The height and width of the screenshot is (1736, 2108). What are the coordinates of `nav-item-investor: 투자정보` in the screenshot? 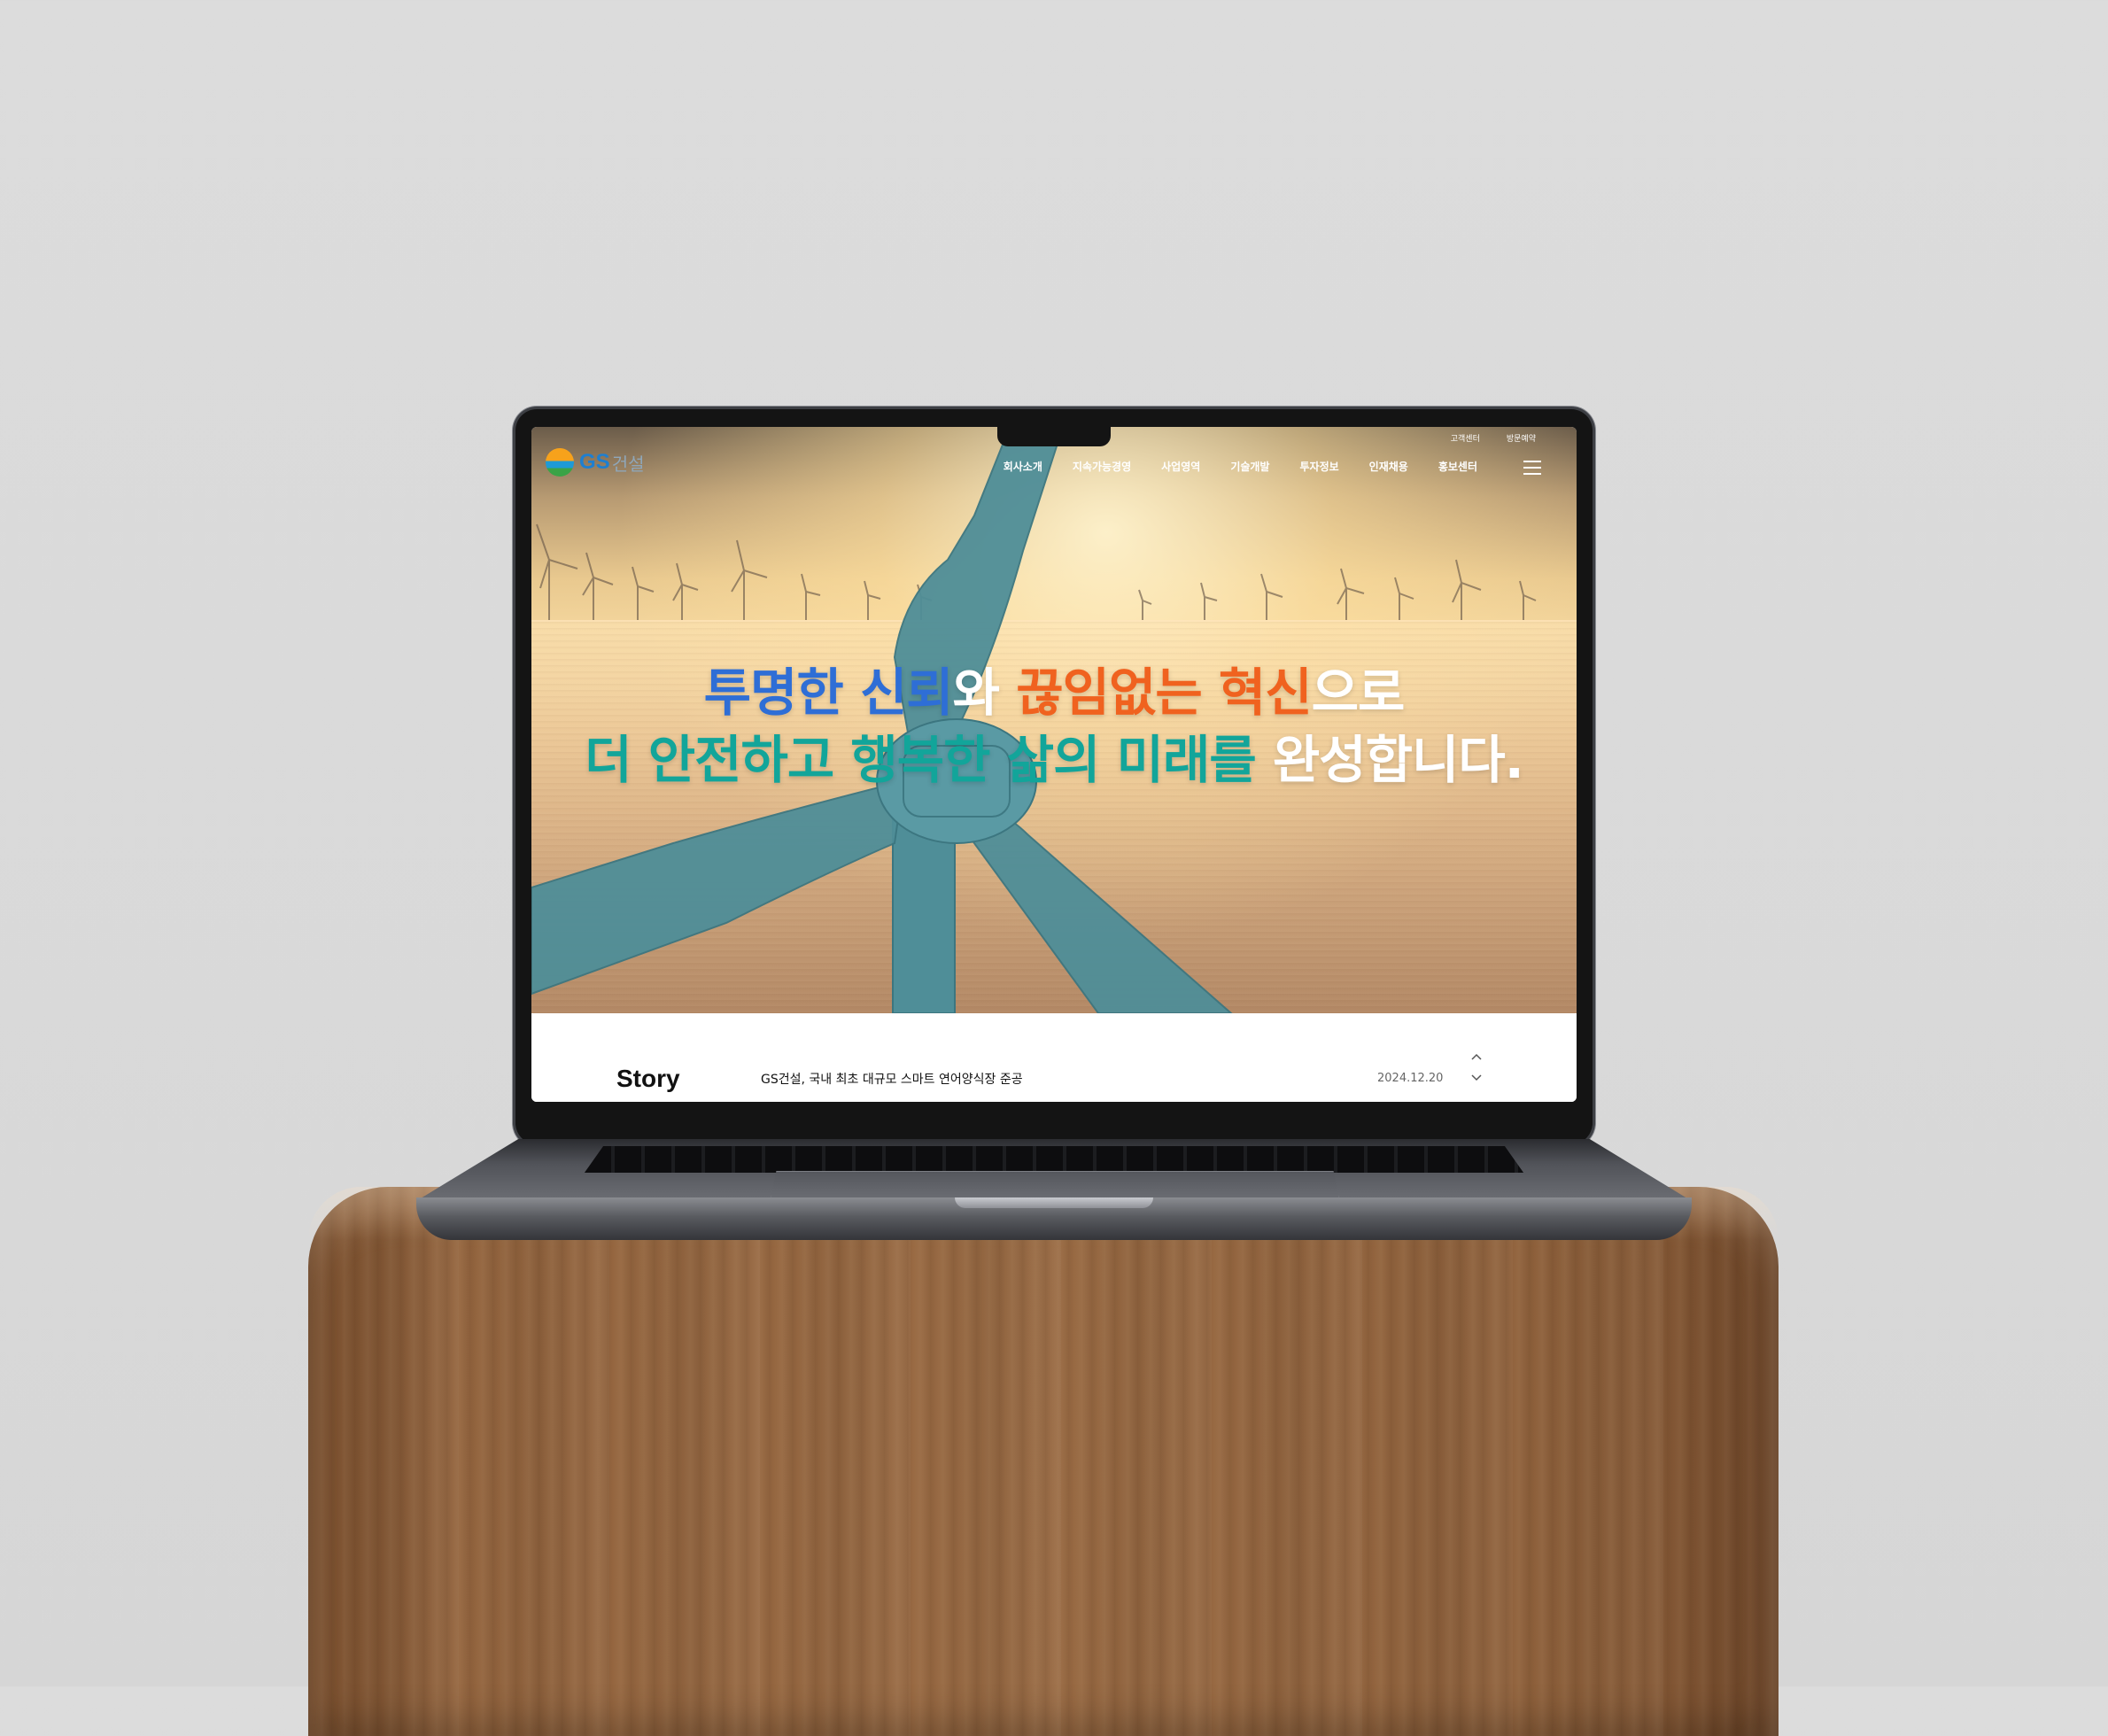 It's located at (1318, 466).